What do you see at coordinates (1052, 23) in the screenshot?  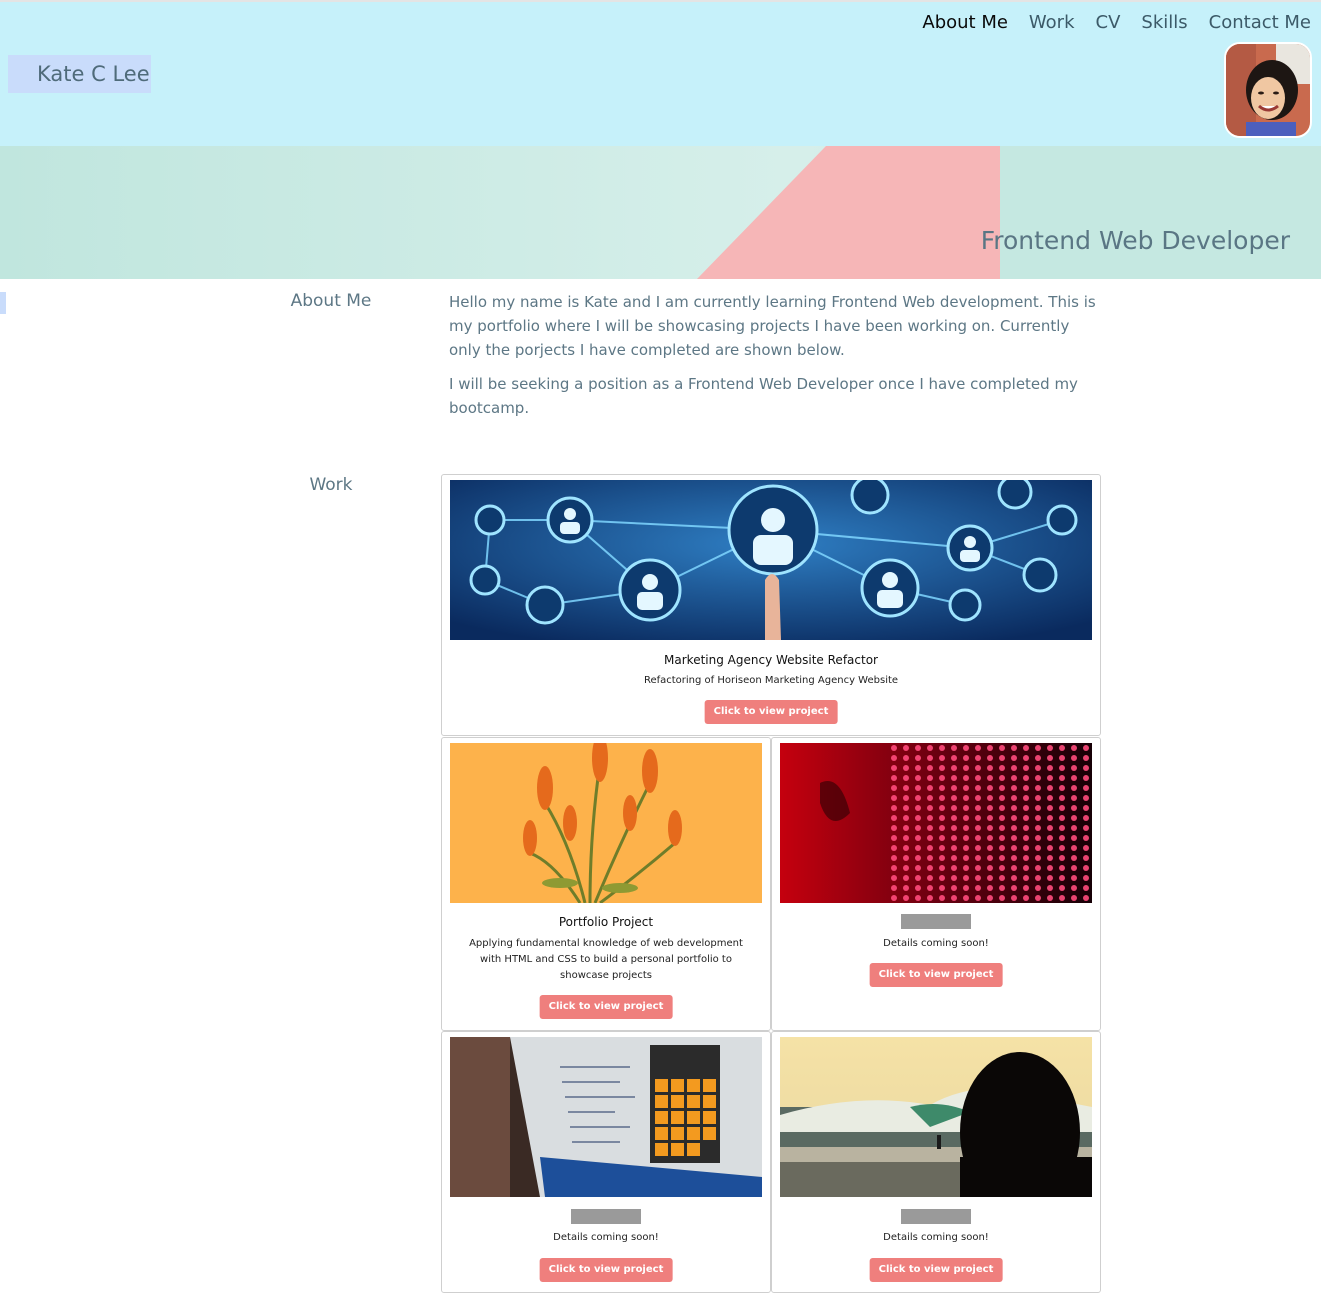 I see `nav-work: Work` at bounding box center [1052, 23].